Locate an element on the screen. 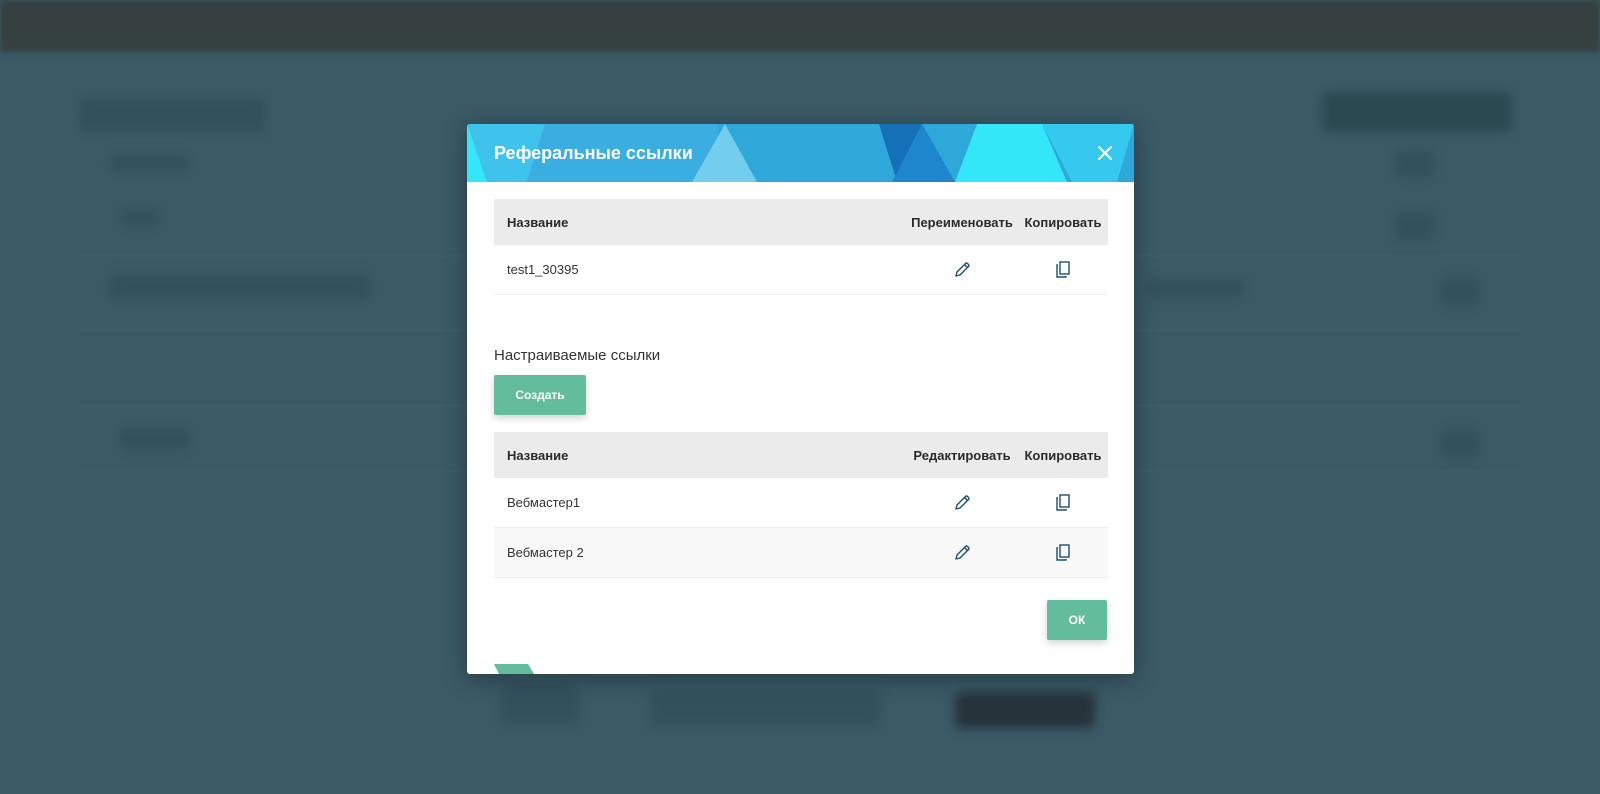  close-button is located at coordinates (1105, 153).